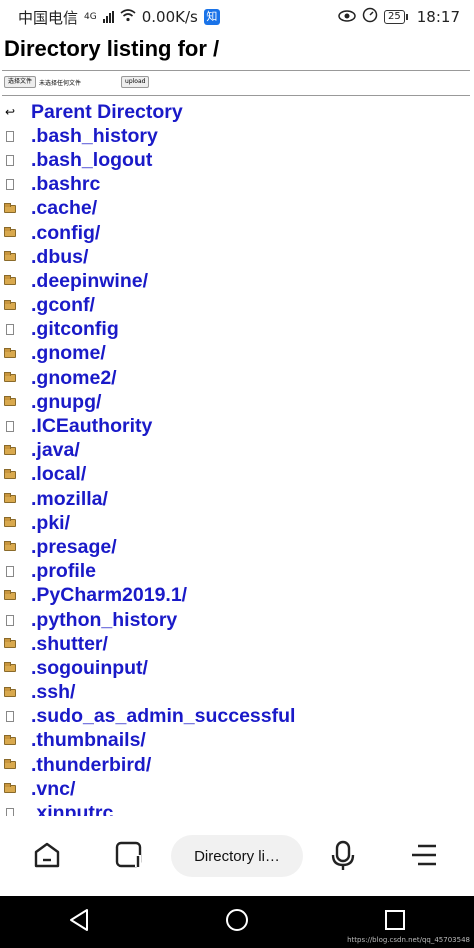 This screenshot has height=948, width=474. Describe the element at coordinates (237, 596) in the screenshot. I see `list-item: .PyCharm2019.1/` at that location.